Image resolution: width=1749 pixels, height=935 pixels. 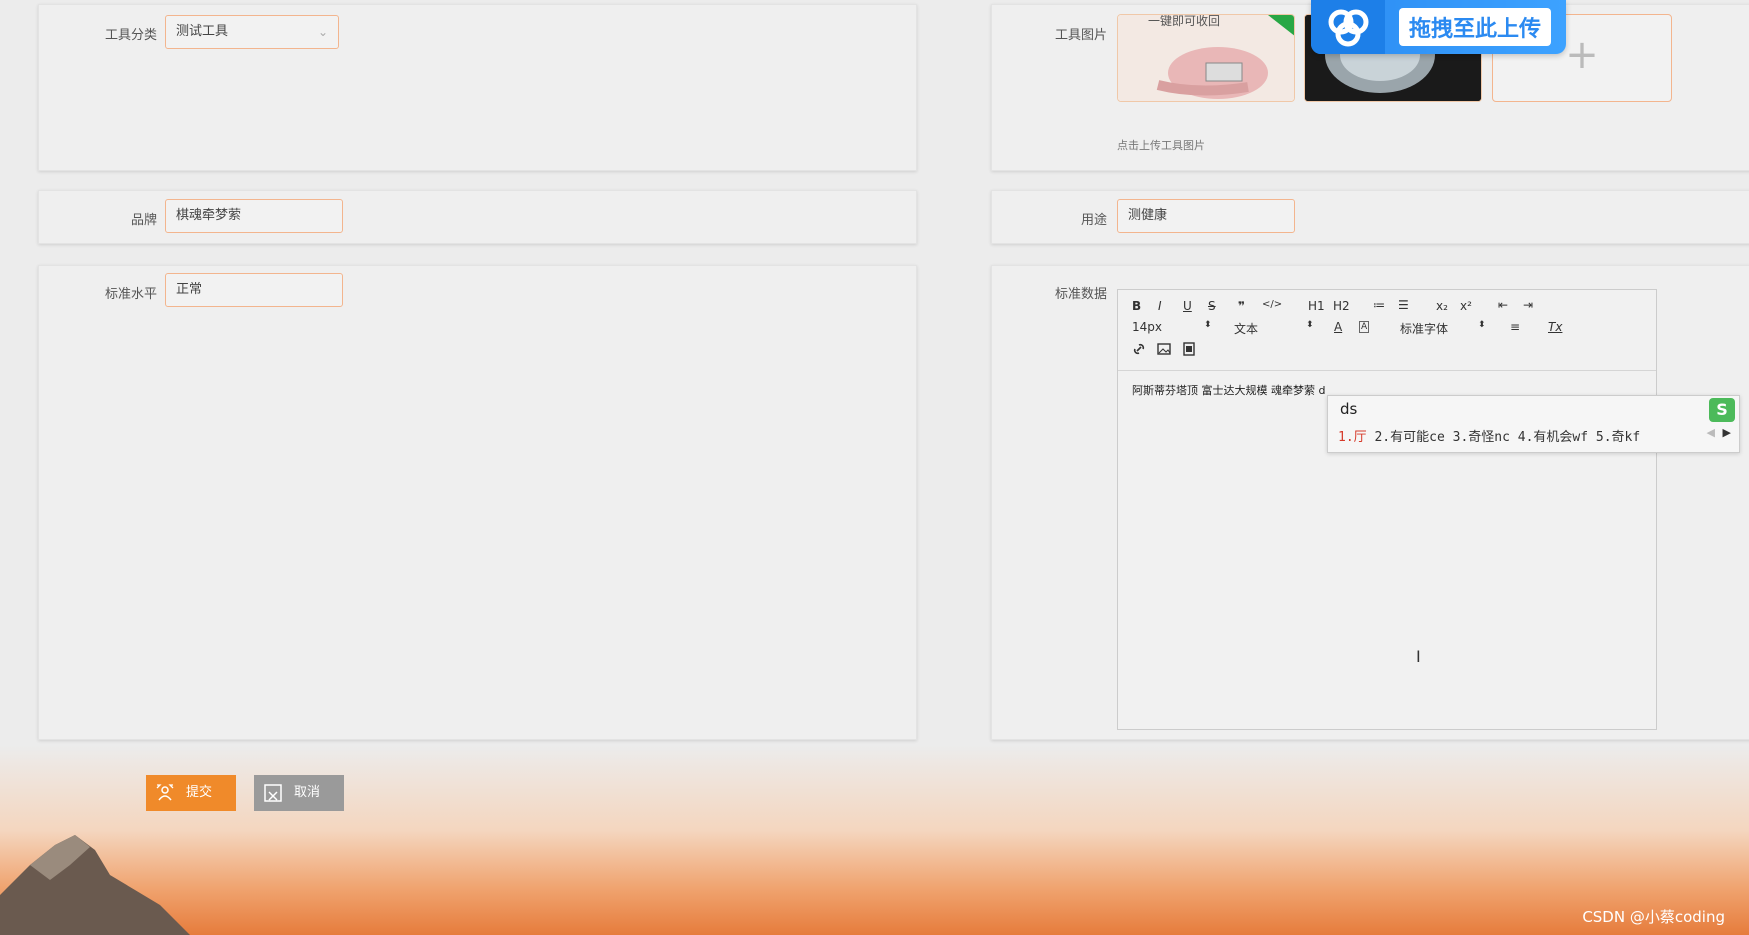 What do you see at coordinates (1341, 306) in the screenshot?
I see `h2-button: H2` at bounding box center [1341, 306].